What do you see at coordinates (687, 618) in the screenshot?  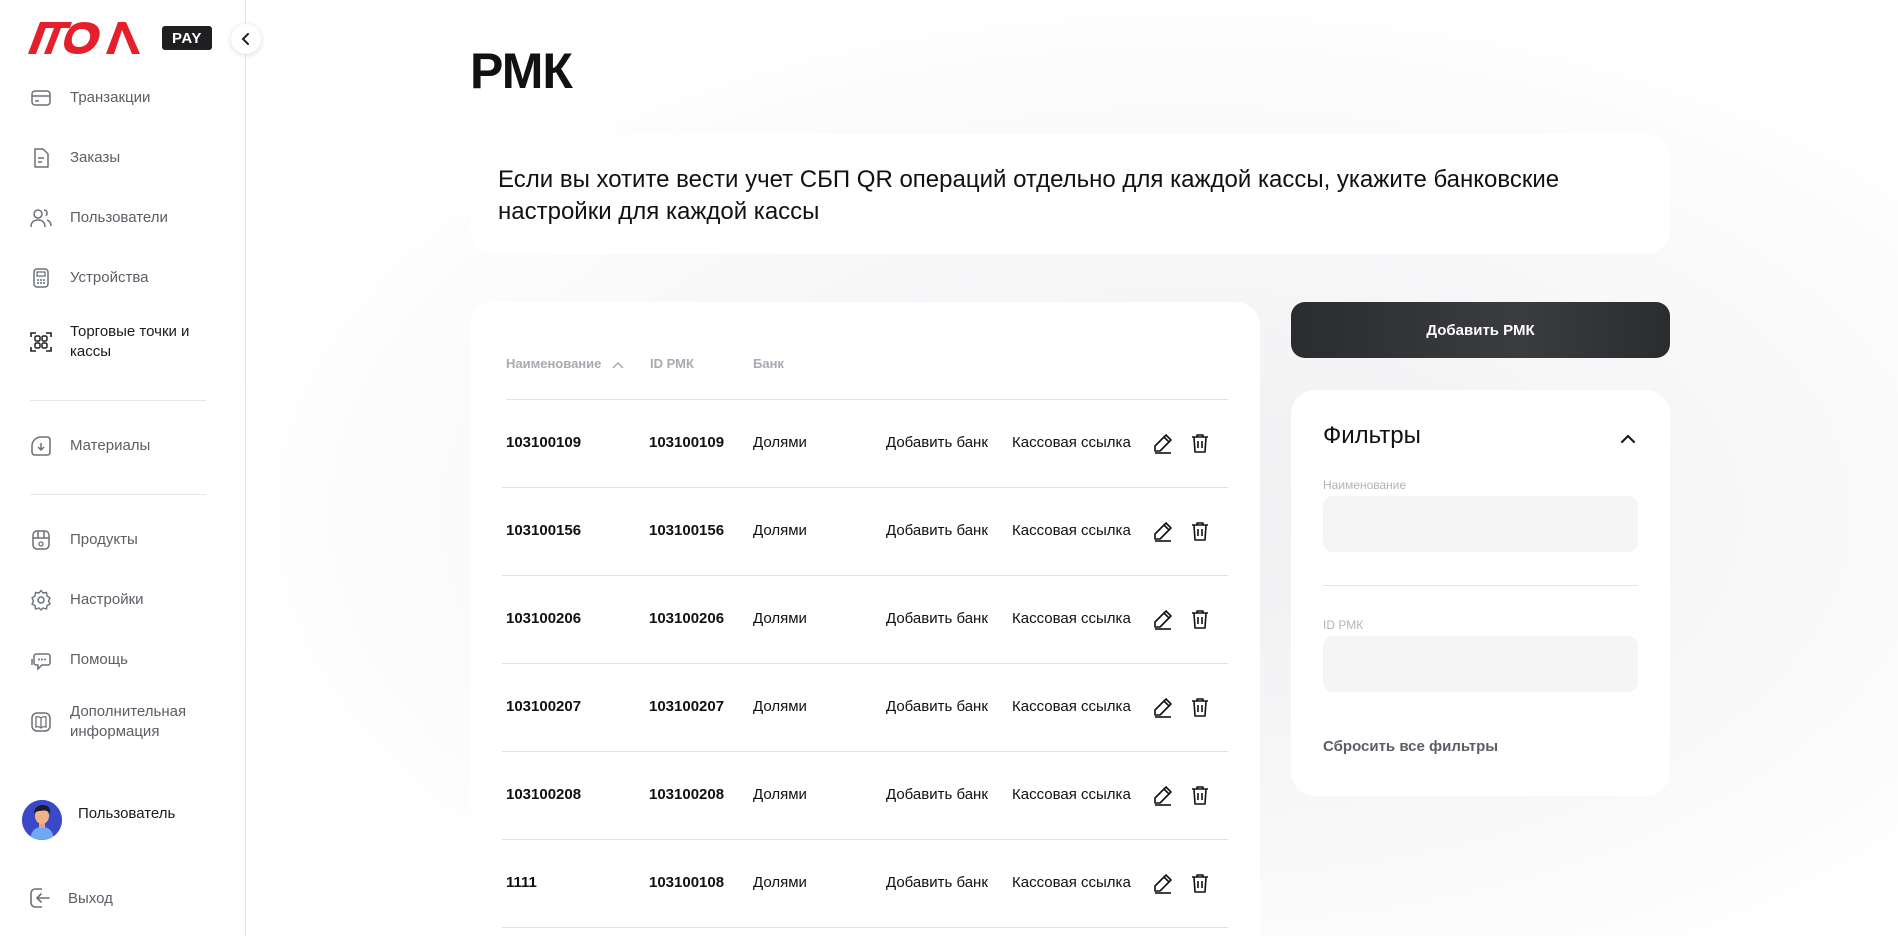 I see `cell-id: 103100206` at bounding box center [687, 618].